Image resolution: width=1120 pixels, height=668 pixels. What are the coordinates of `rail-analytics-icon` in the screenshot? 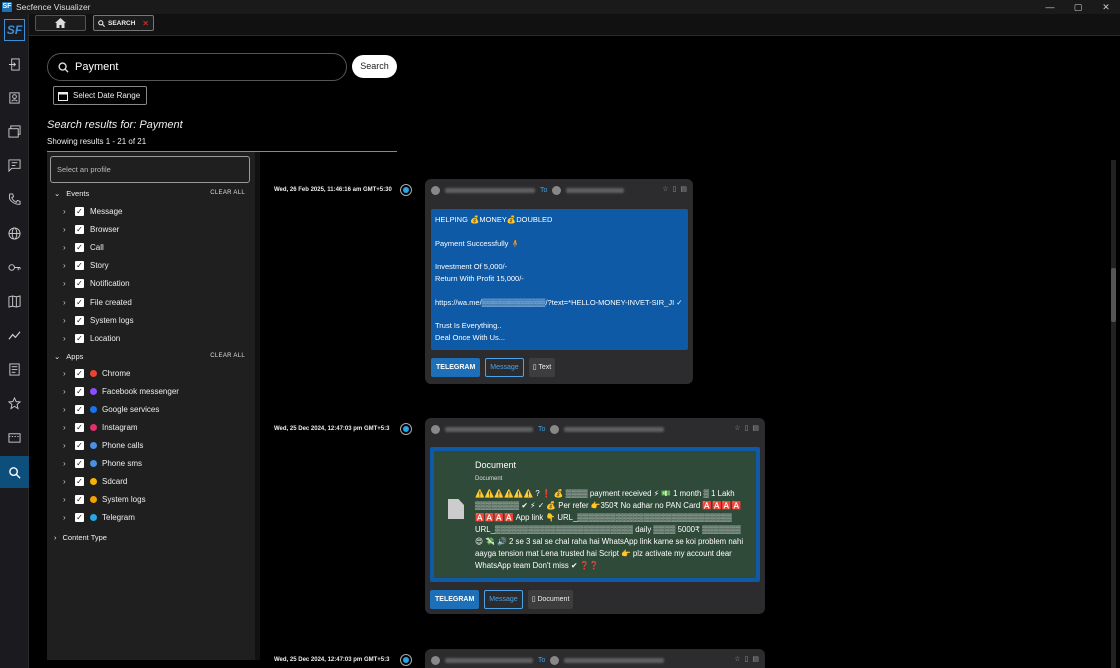 It's located at (14, 335).